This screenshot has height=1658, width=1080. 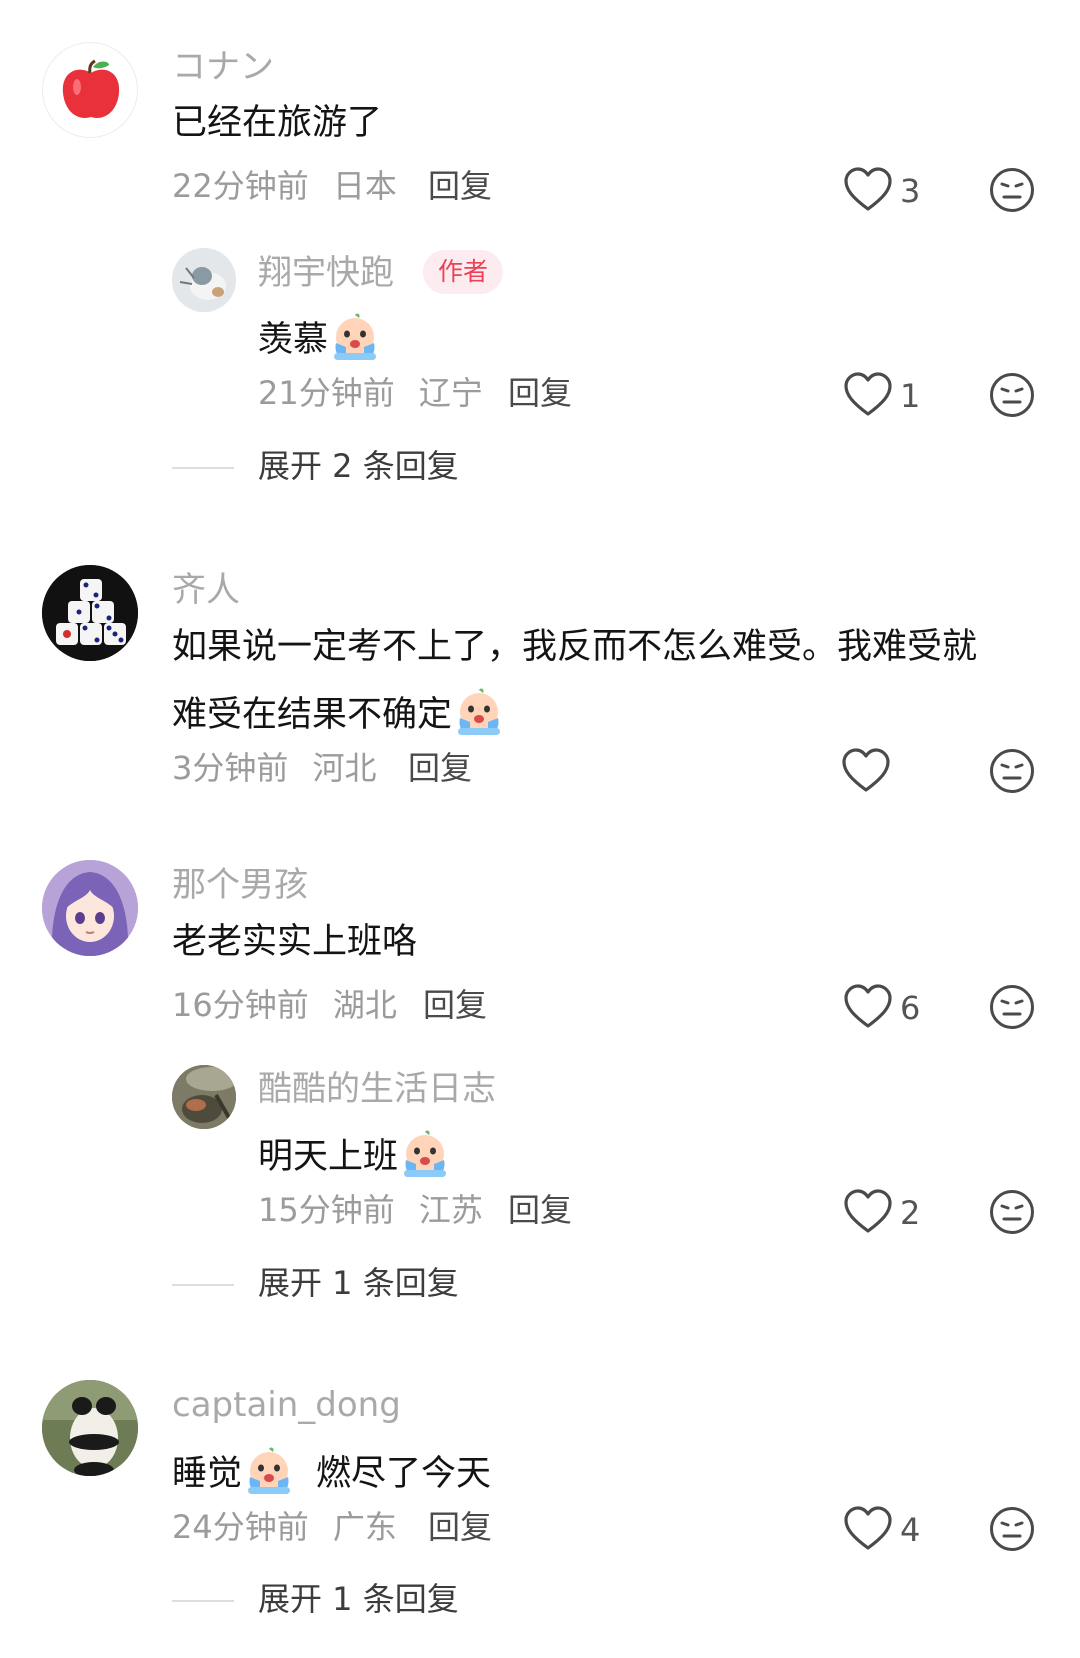 I want to click on comment-meta: 22分钟前 日本, so click(x=284, y=186).